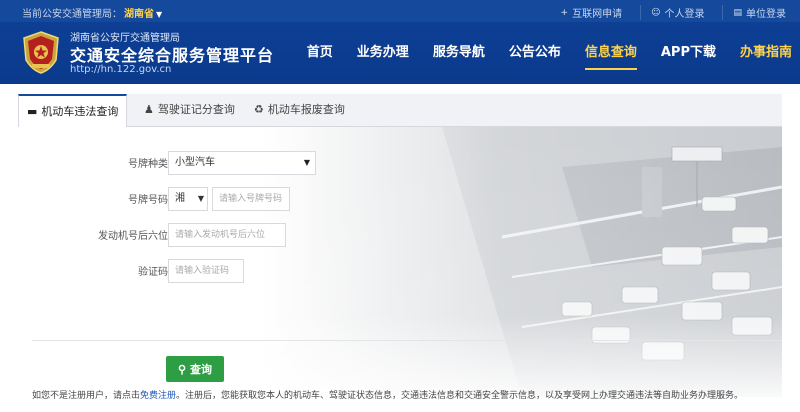 The image size is (800, 412). What do you see at coordinates (684, 14) in the screenshot?
I see `personal-login-label: 个人登录` at bounding box center [684, 14].